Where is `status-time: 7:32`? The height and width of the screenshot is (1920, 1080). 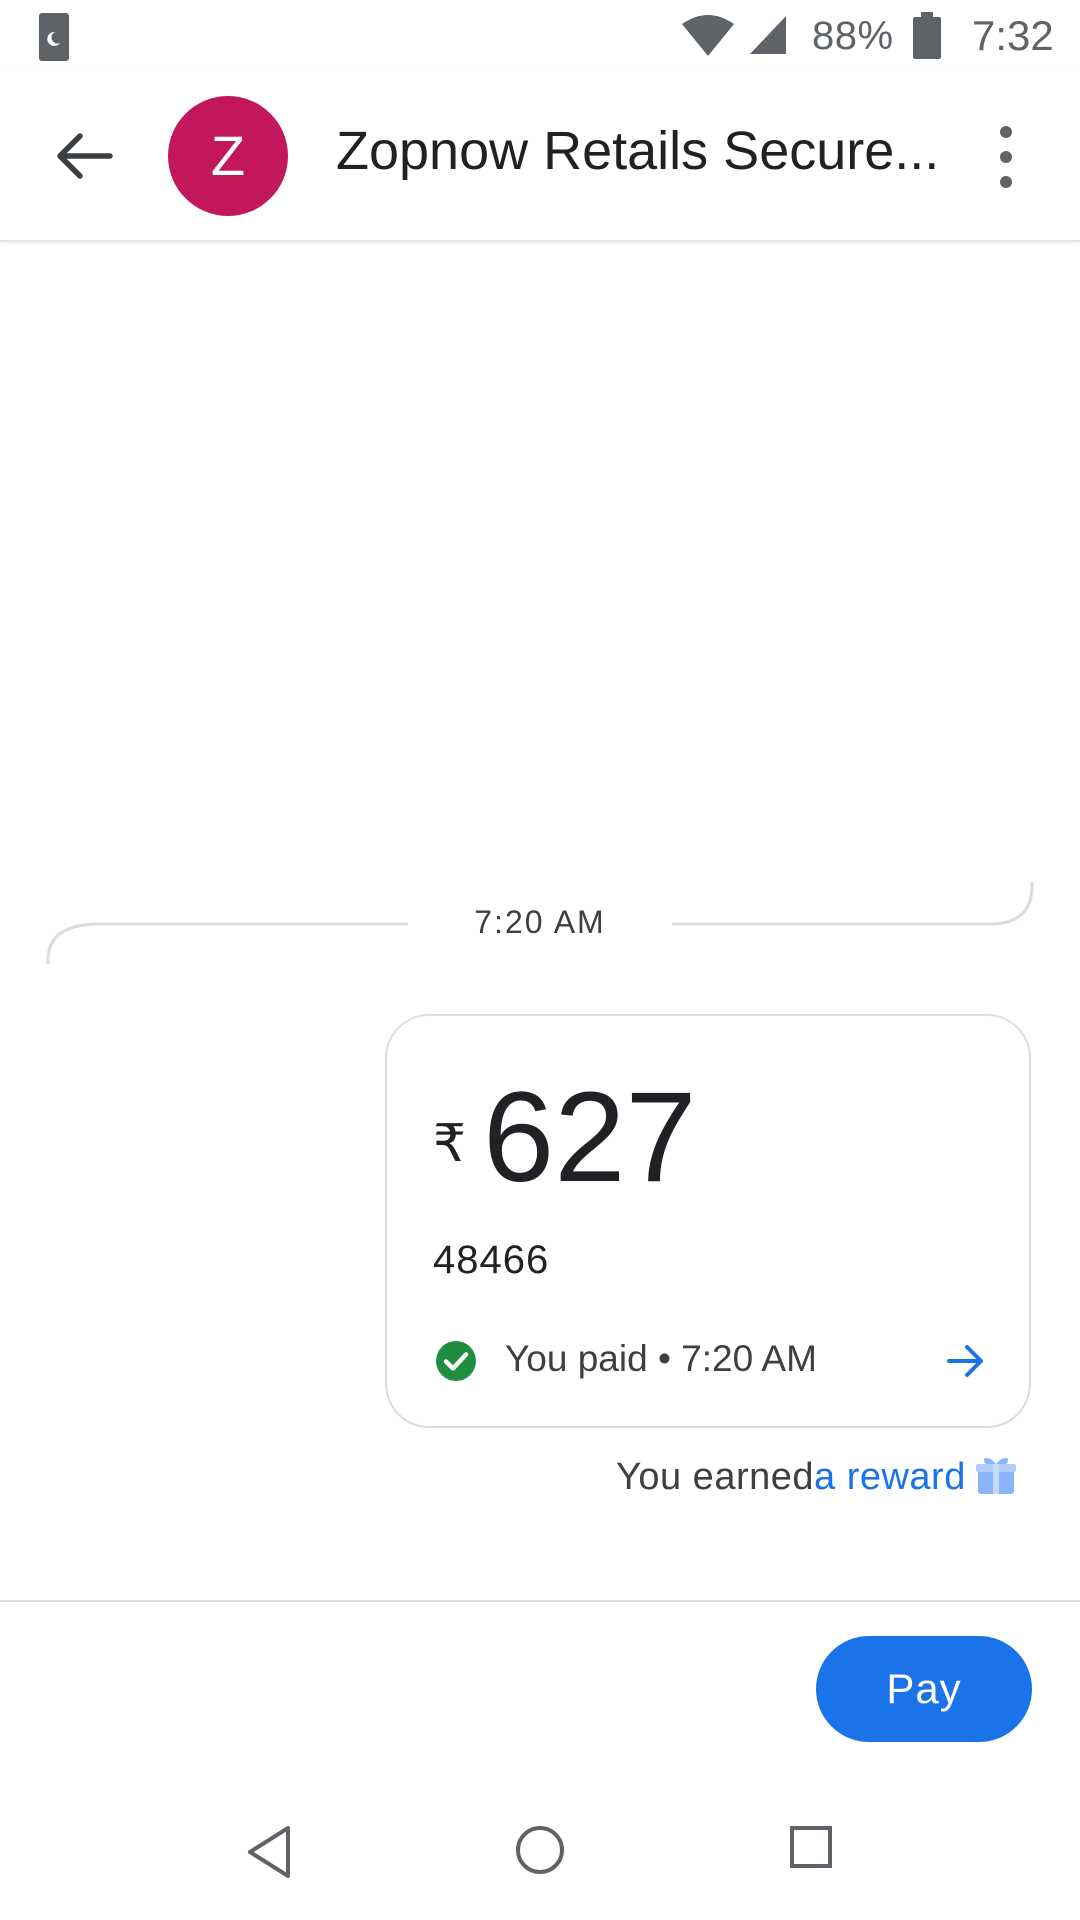 status-time: 7:32 is located at coordinates (1013, 35).